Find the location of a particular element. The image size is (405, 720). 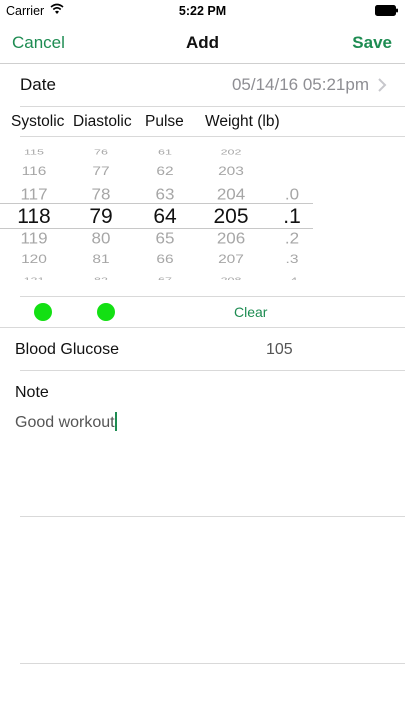

note-textarea: Good workout is located at coordinates (66, 422).